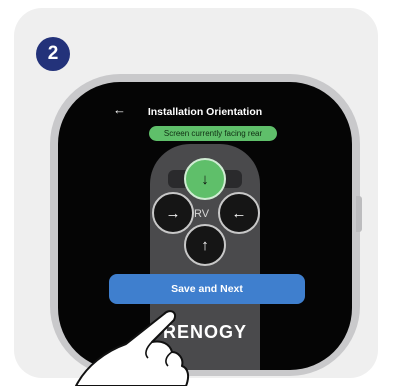 The height and width of the screenshot is (386, 393). Describe the element at coordinates (202, 214) in the screenshot. I see `vehicle-label: RV` at that location.